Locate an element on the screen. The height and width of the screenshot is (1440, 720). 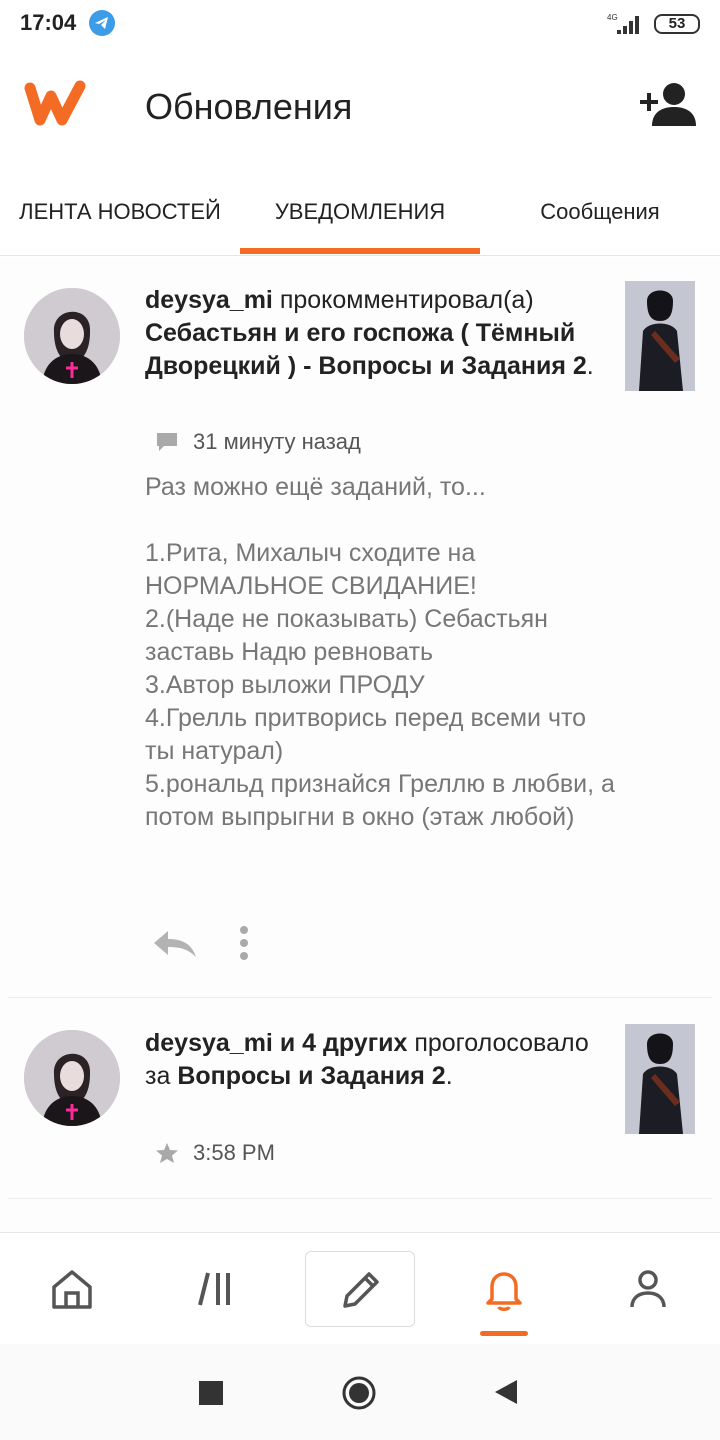
more-vertical-icon is located at coordinates (244, 945).